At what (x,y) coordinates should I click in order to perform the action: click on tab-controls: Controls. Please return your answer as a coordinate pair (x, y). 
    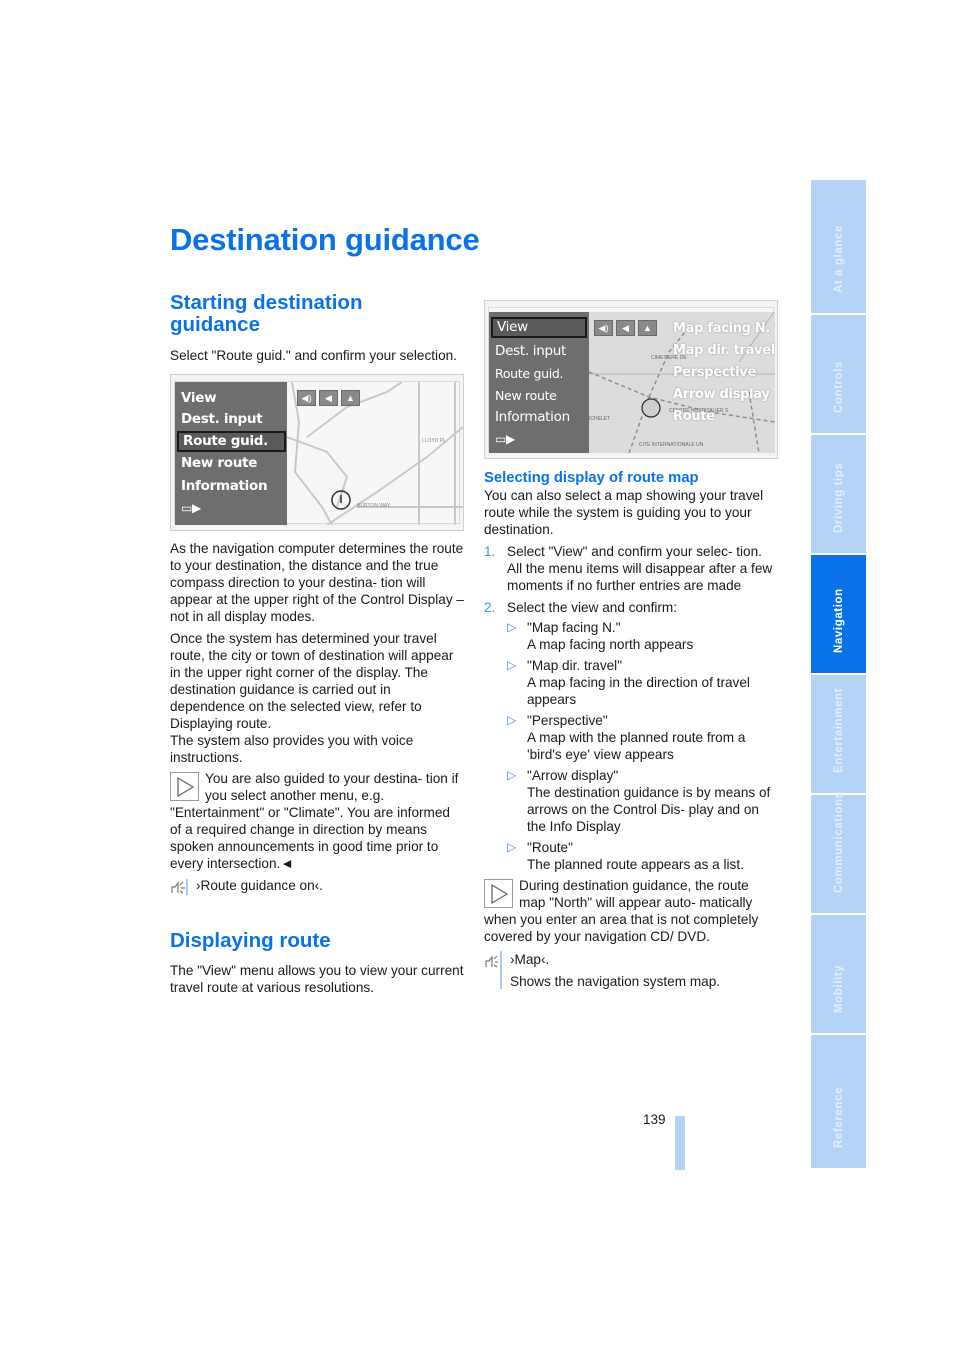
    Looking at the image, I should click on (838, 374).